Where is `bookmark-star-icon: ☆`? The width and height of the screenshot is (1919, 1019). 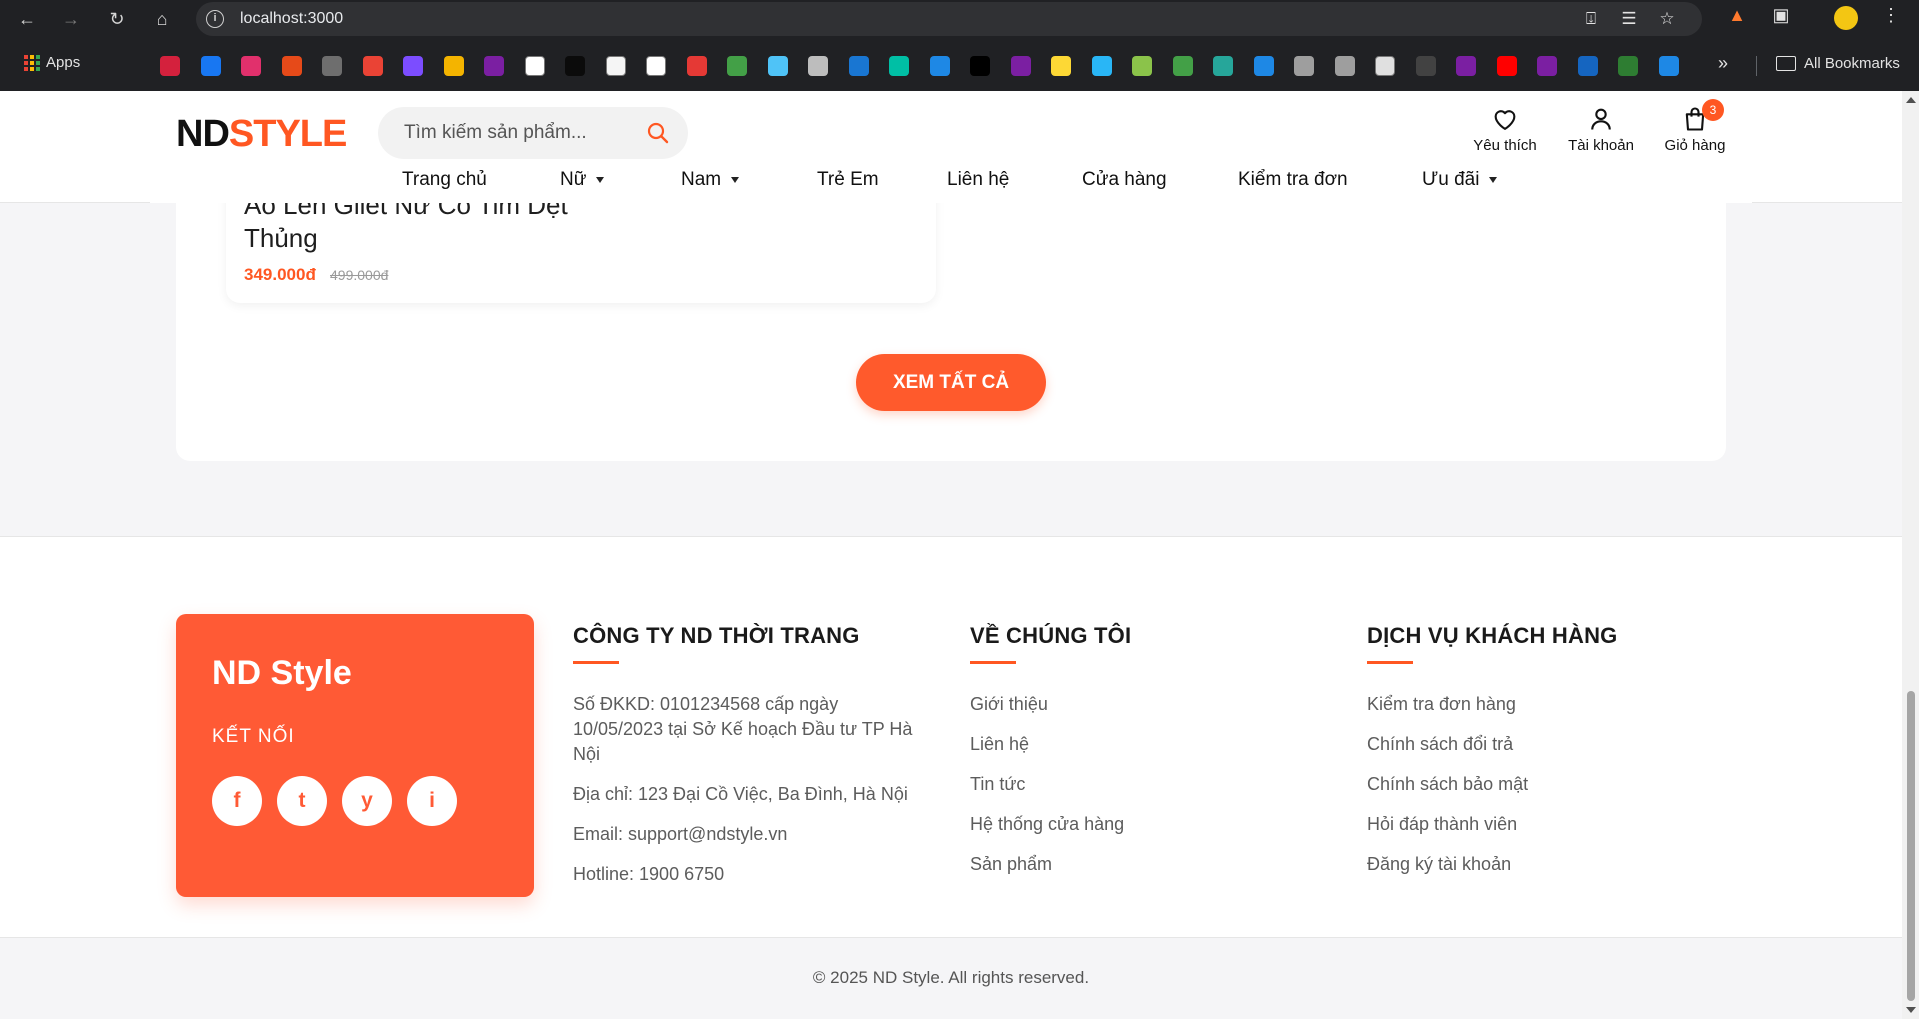
bookmark-star-icon: ☆ is located at coordinates (1667, 20).